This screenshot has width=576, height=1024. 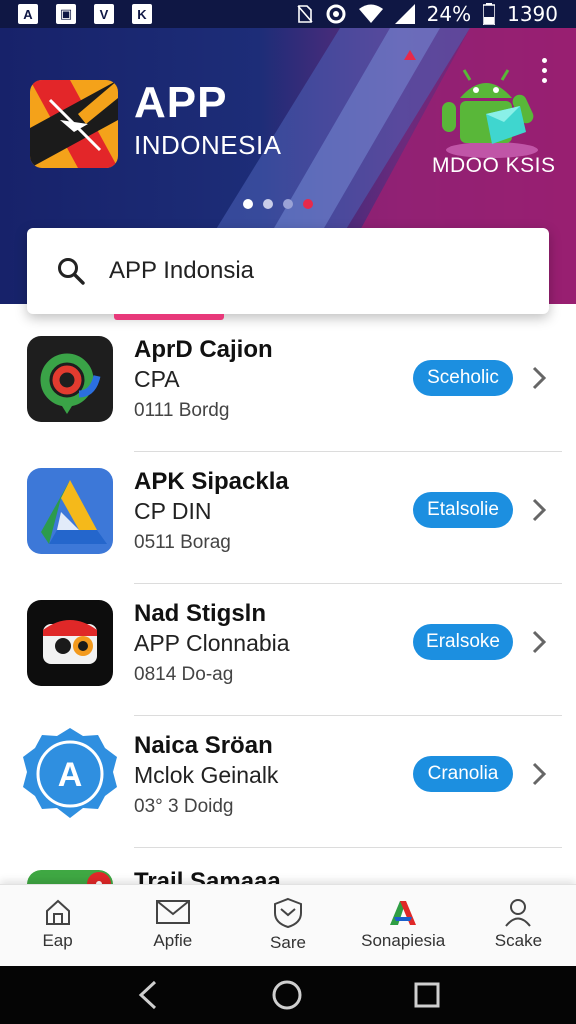 I want to click on battery-icon, so click(x=489, y=14).